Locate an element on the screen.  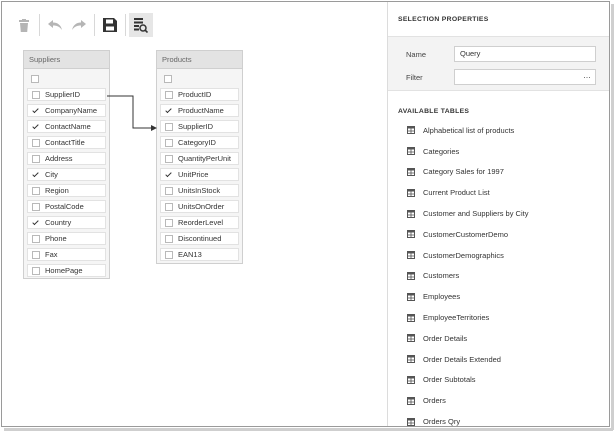
available-table-item: CustomerDemographics is located at coordinates (498, 255).